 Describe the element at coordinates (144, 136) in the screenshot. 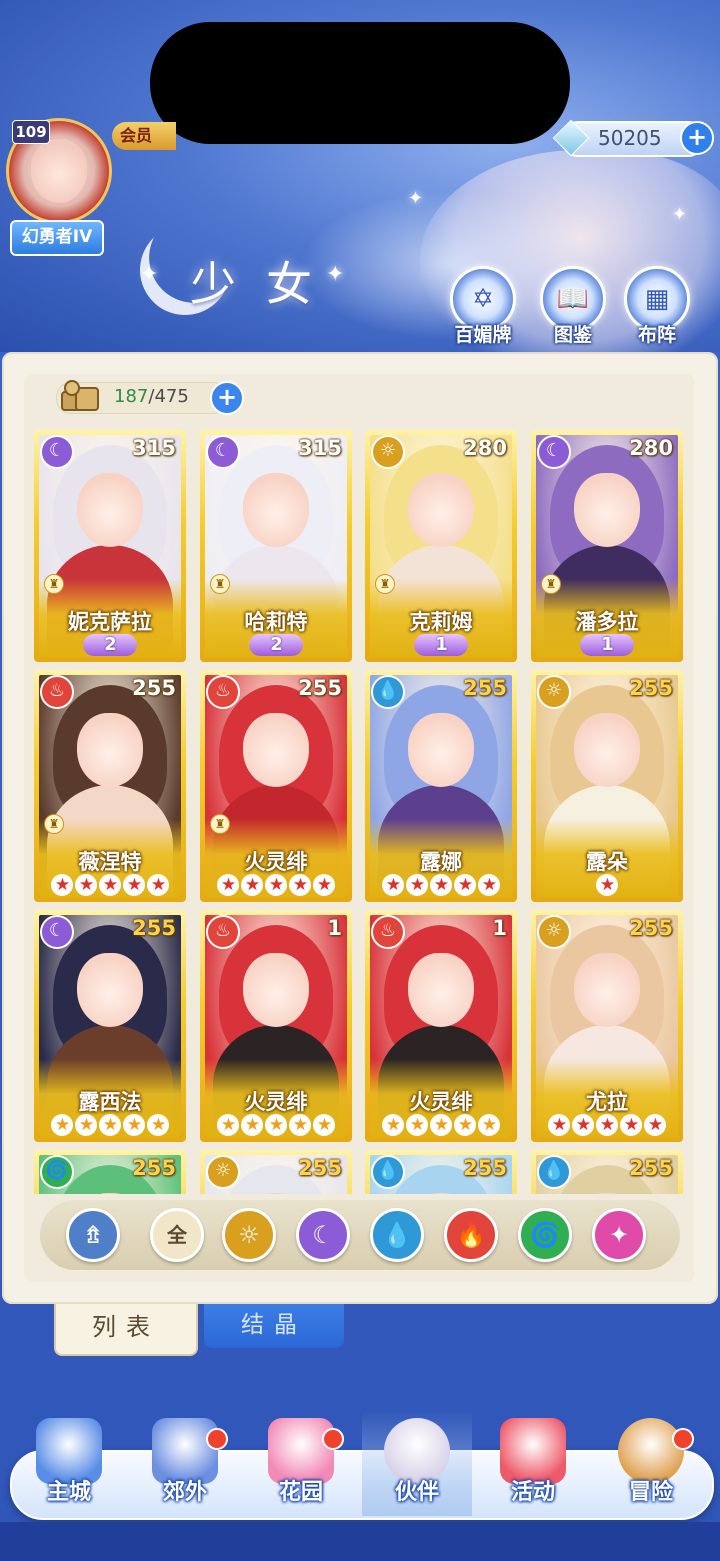

I see `vip-tag: 会员` at that location.